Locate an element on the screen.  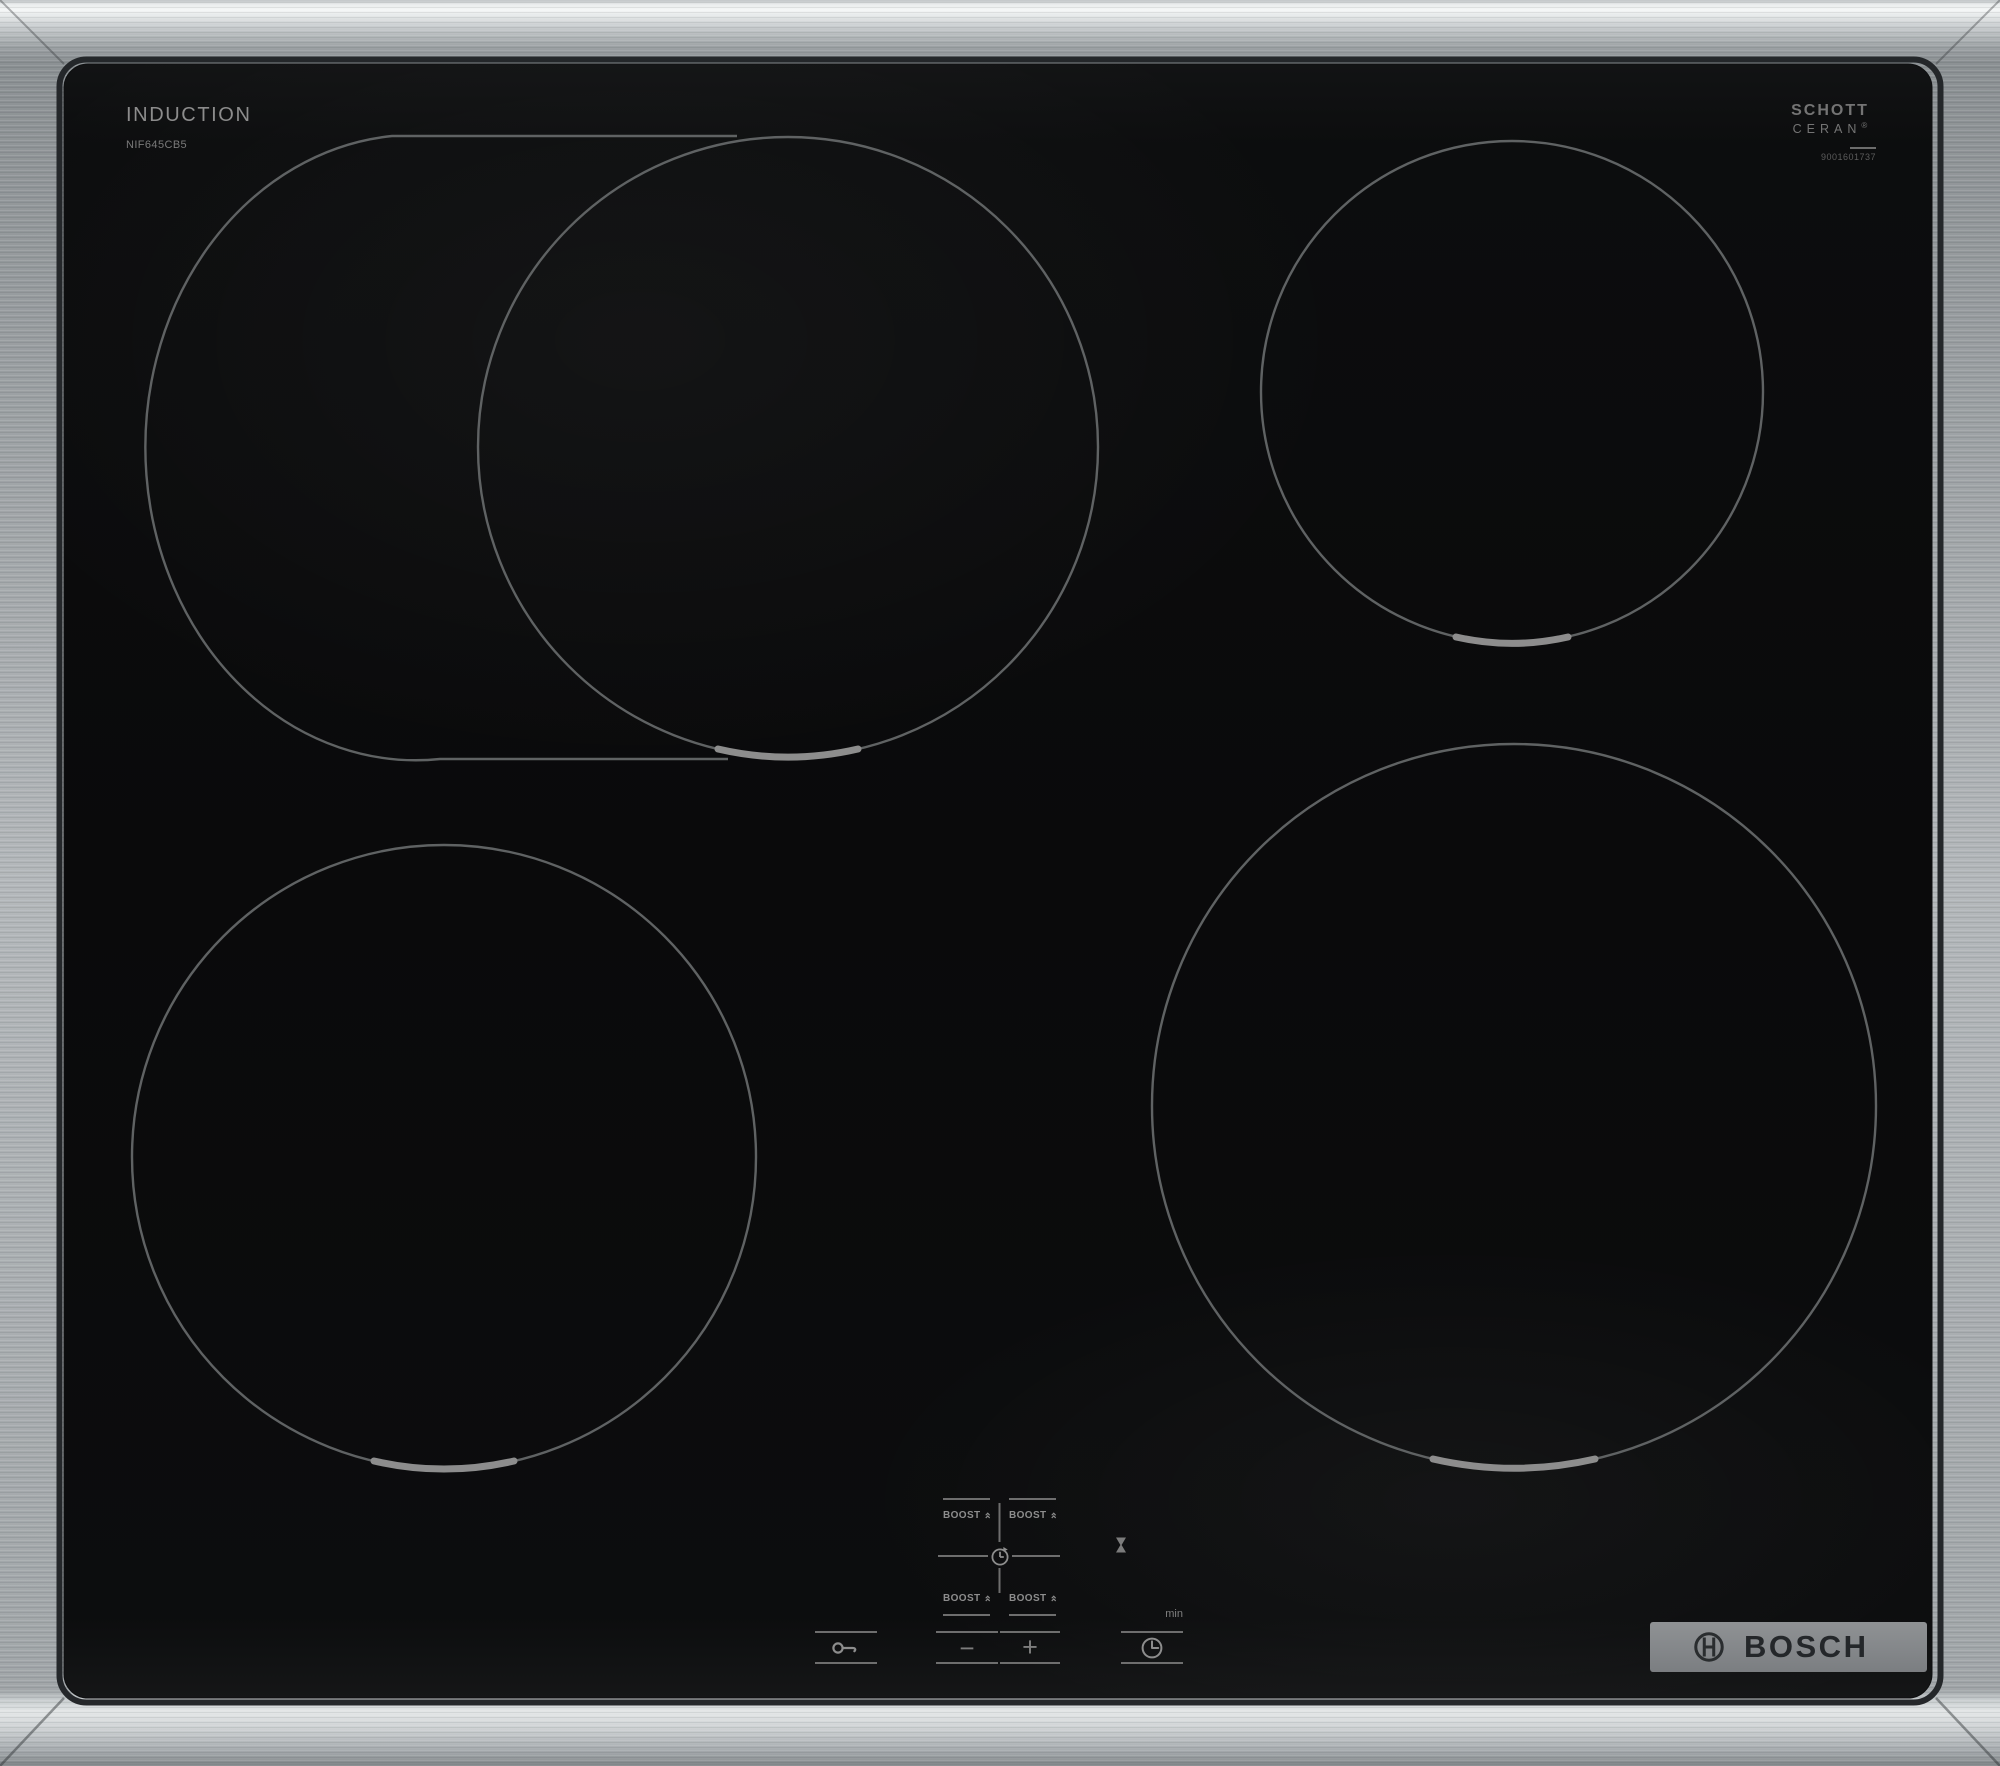
glass-print-number: 9001601737 is located at coordinates (1848, 157).